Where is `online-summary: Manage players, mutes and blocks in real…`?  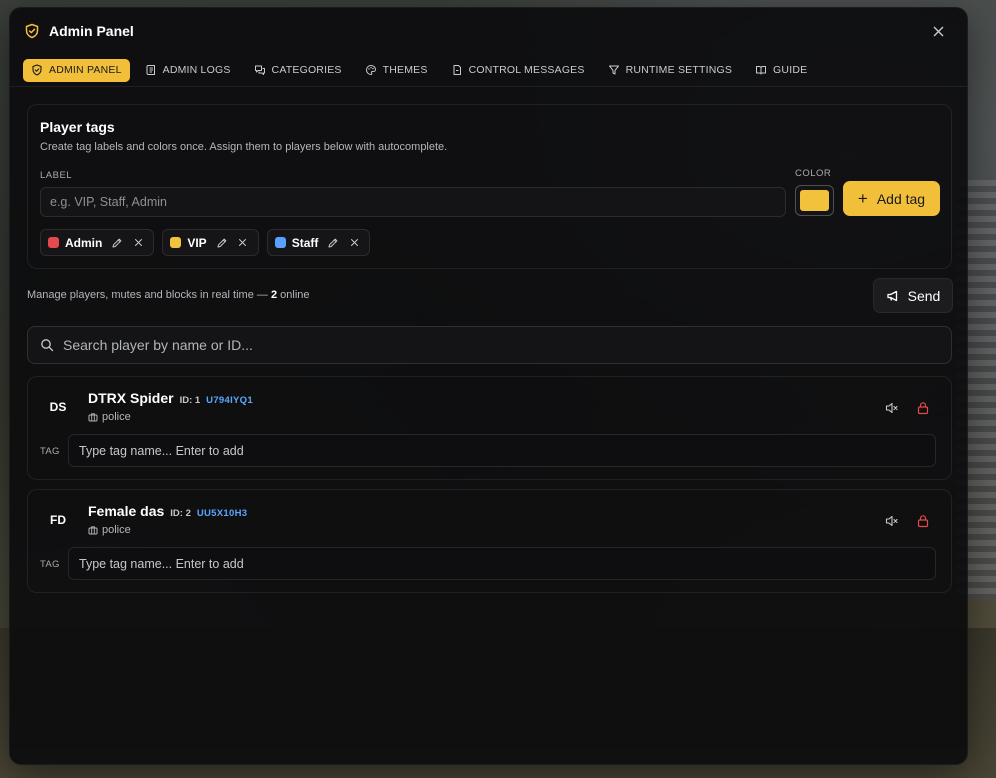
online-summary: Manage players, mutes and blocks in real… is located at coordinates (168, 295).